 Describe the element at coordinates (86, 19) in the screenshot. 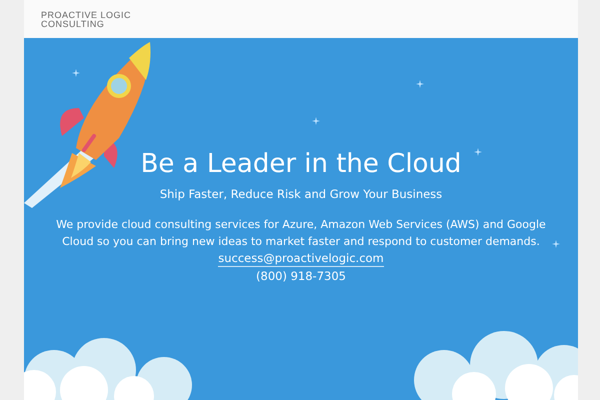

I see `company-logo: PROACTIVE LOGIC CONSULTING` at that location.